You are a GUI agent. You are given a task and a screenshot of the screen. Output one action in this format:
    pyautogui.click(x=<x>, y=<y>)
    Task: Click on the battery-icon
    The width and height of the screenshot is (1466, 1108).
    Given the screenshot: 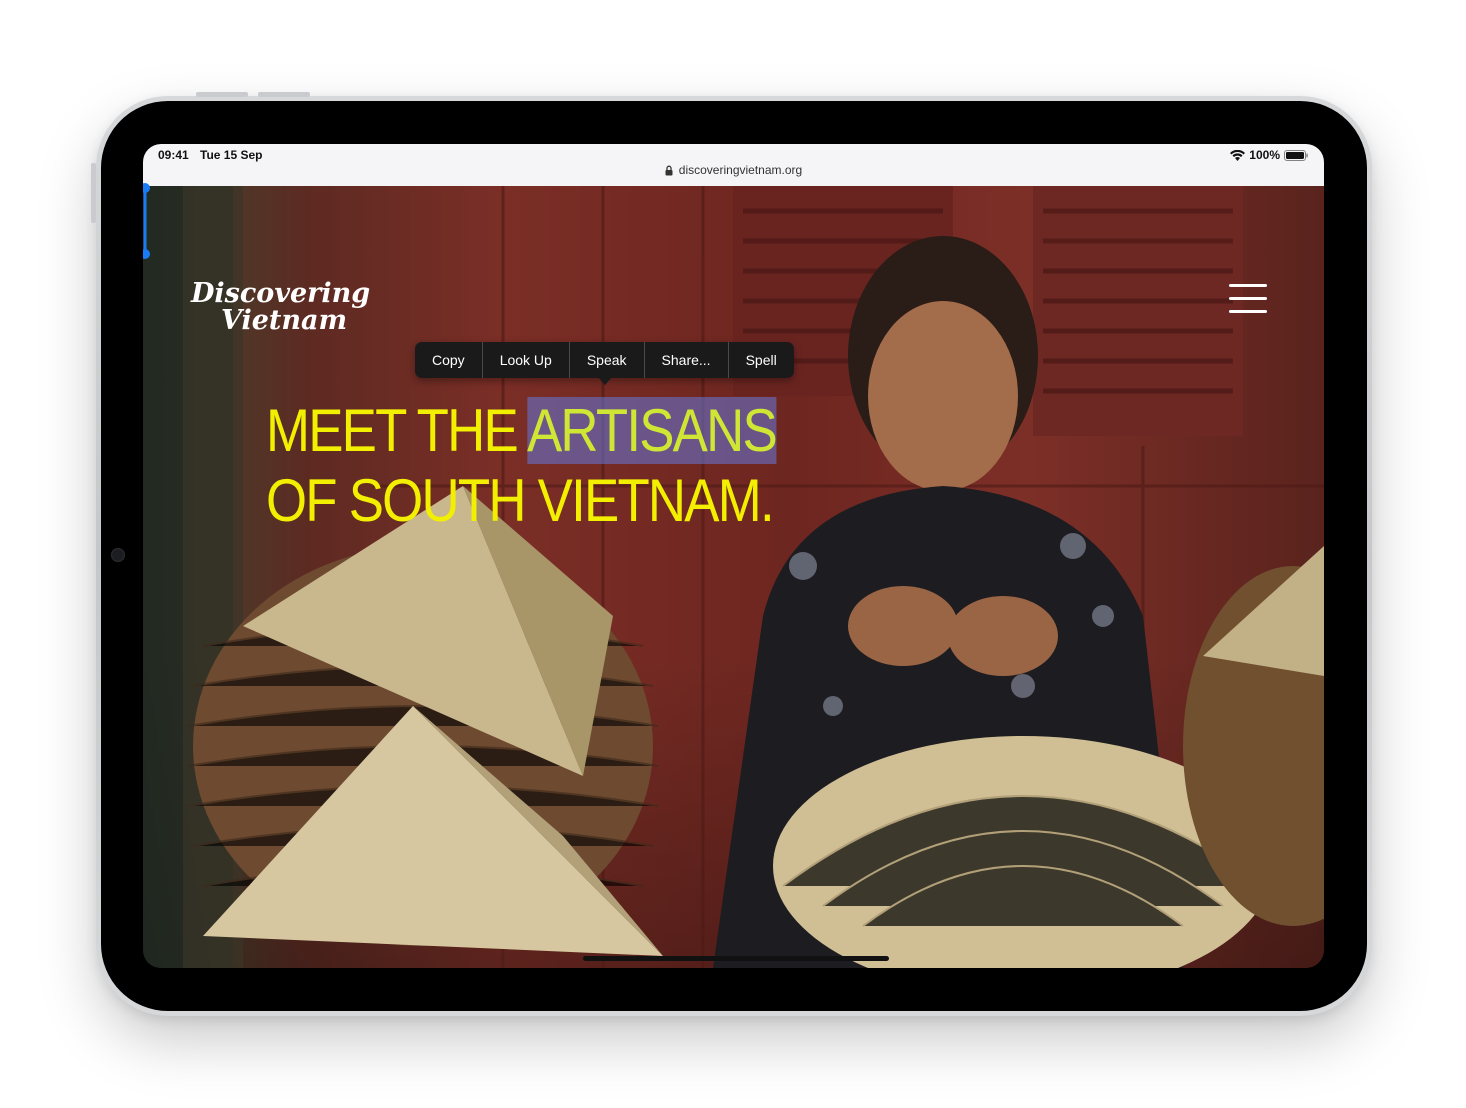 What is the action you would take?
    pyautogui.click(x=1296, y=155)
    